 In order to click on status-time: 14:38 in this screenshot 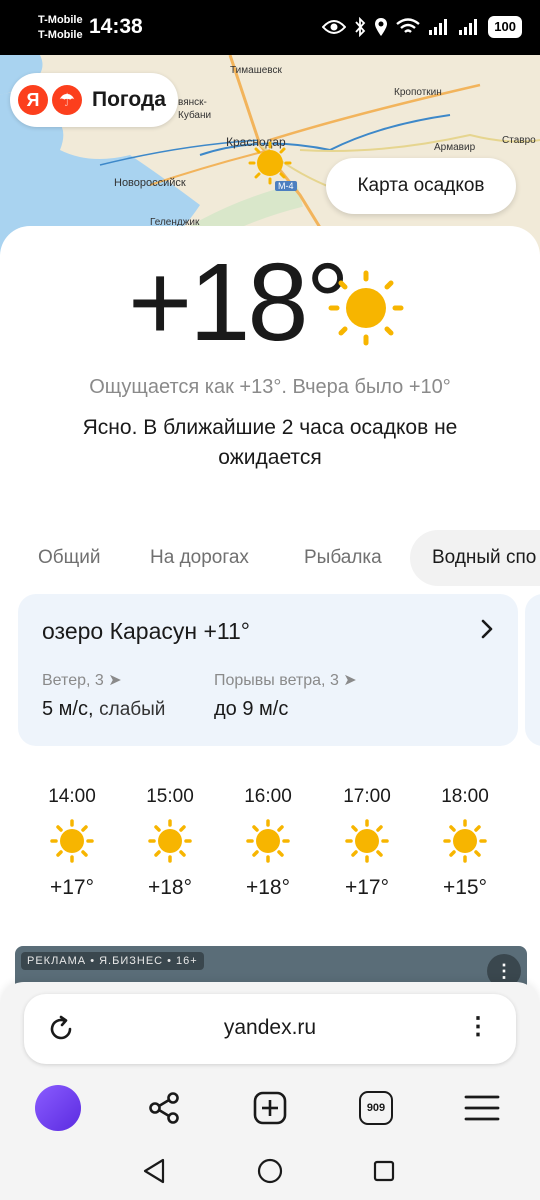, I will do `click(116, 26)`.